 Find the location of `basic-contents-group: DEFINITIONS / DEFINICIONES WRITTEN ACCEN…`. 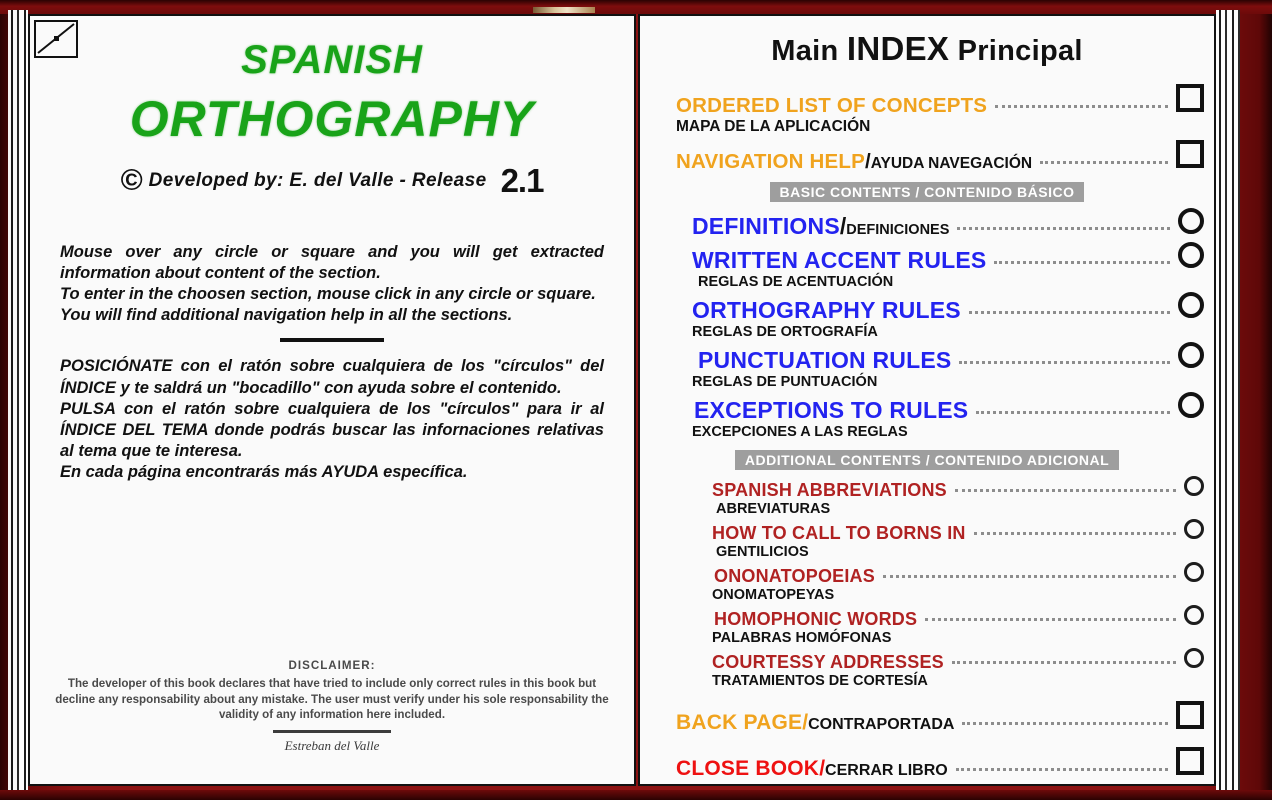

basic-contents-group: DEFINITIONS / DEFINICIONES WRITTEN ACCEN… is located at coordinates (927, 324).